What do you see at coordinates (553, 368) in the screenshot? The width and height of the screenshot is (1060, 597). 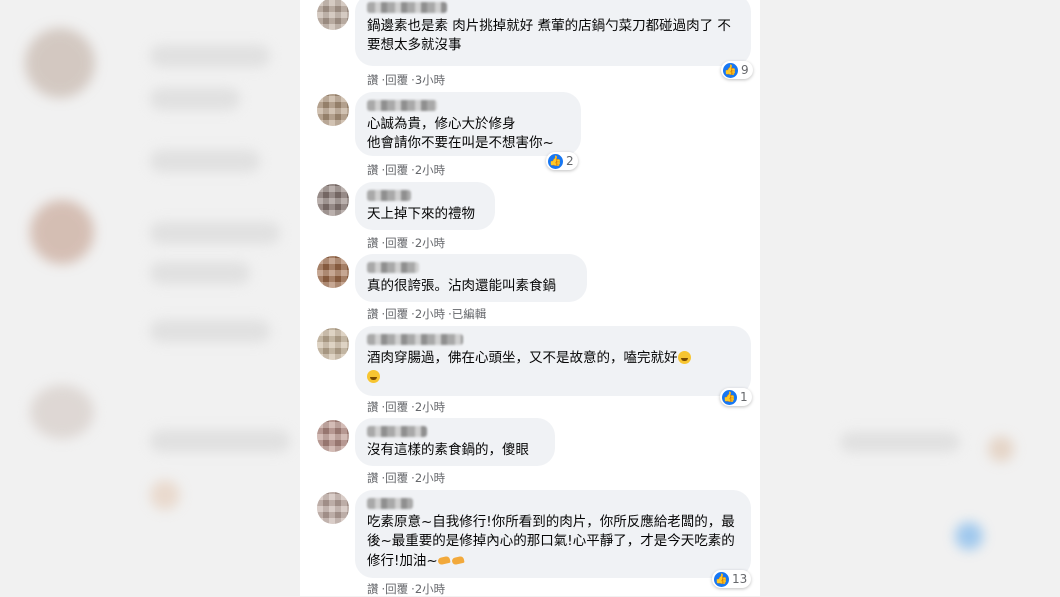 I see `comment-text: 酒肉穿腸過，佛在心頭坐，又不是故意的，嗑完就好` at bounding box center [553, 368].